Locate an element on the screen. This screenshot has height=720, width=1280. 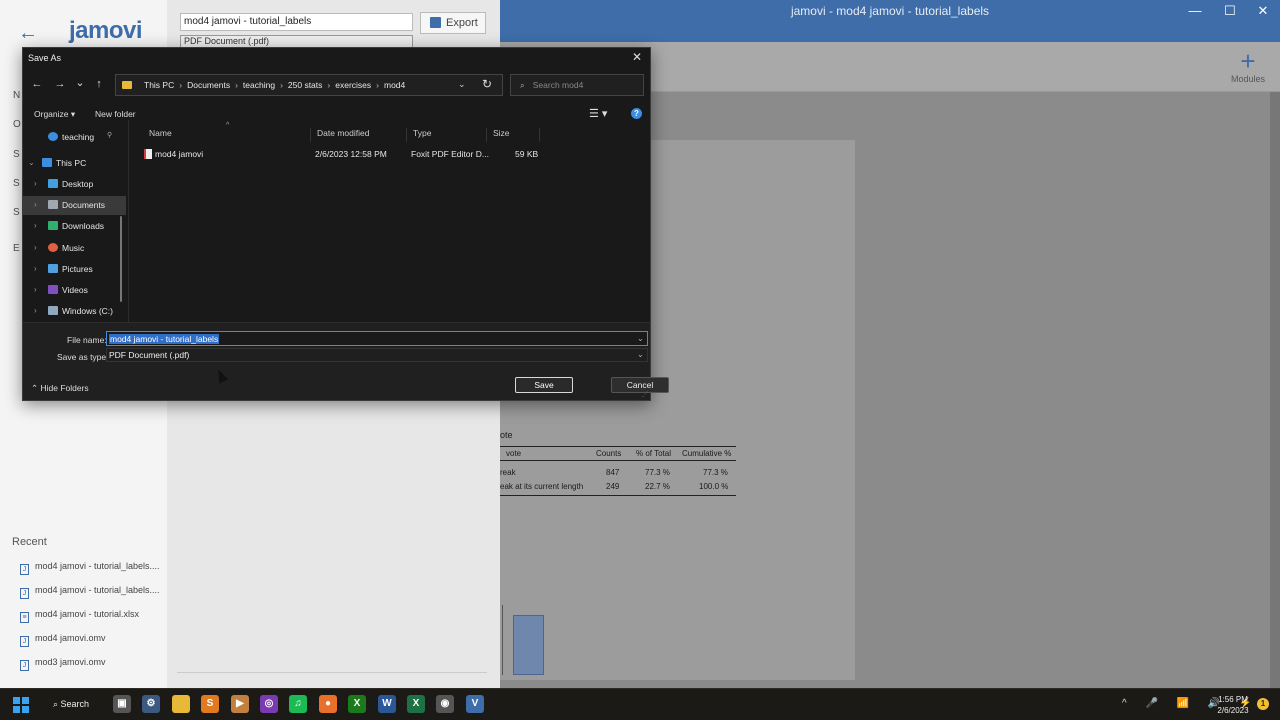
nav-item: O is located at coordinates (17, 124).